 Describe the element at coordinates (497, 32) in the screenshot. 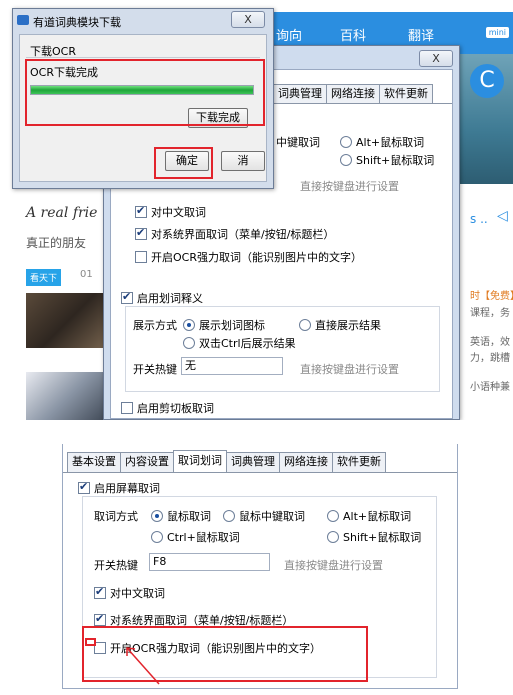

I see `web-nav-mini: mini` at that location.